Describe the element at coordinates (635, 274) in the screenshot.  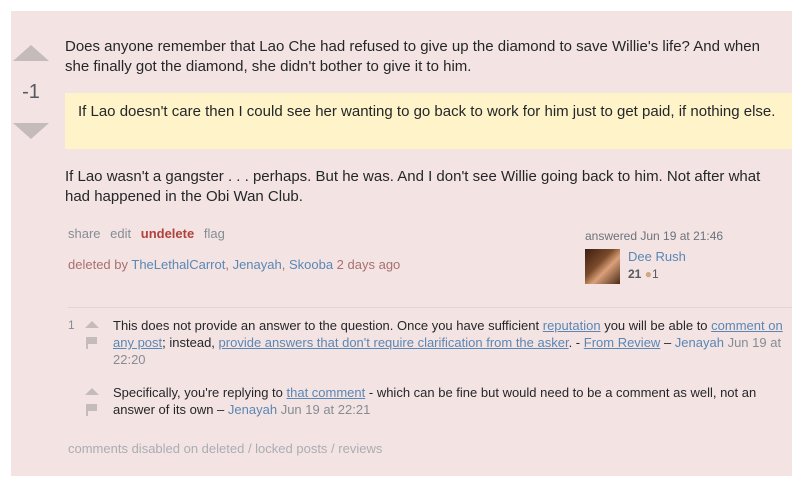
I see `reputation-score: 21` at that location.